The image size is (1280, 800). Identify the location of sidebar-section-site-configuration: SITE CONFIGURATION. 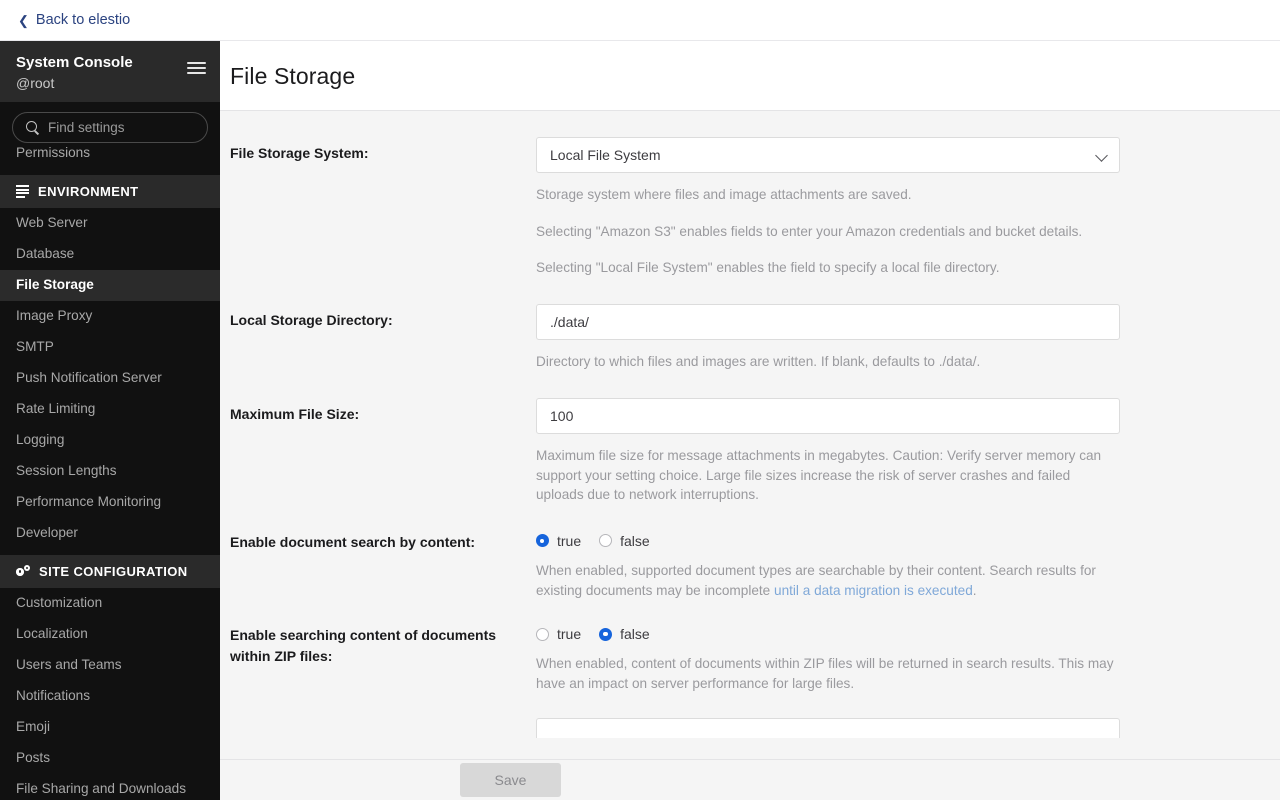
(110, 571).